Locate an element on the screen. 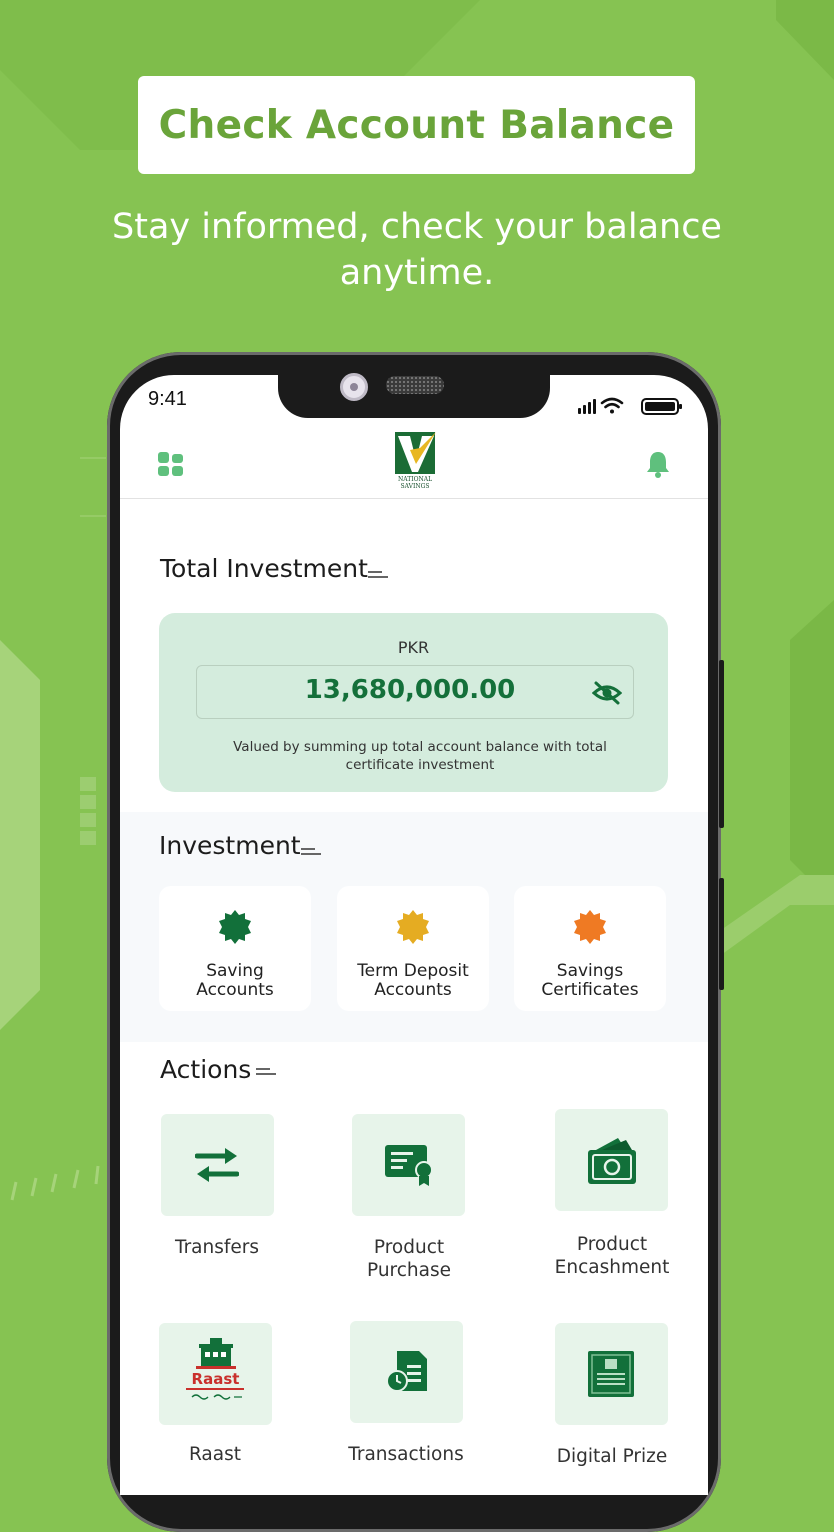 Image resolution: width=834 pixels, height=1532 pixels. headline-text: Check Account Balance is located at coordinates (416, 125).